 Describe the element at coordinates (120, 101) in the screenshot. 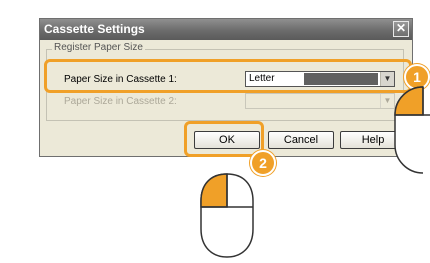

I see `cassette2-label: Paper Size in Cassette 2:` at that location.